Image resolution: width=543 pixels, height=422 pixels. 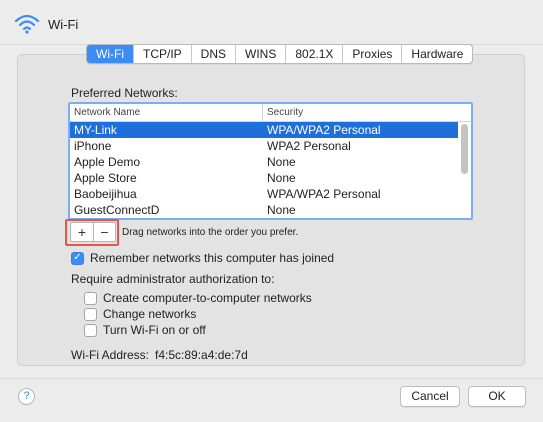 What do you see at coordinates (105, 194) in the screenshot?
I see `network-name: Baobeijihua` at bounding box center [105, 194].